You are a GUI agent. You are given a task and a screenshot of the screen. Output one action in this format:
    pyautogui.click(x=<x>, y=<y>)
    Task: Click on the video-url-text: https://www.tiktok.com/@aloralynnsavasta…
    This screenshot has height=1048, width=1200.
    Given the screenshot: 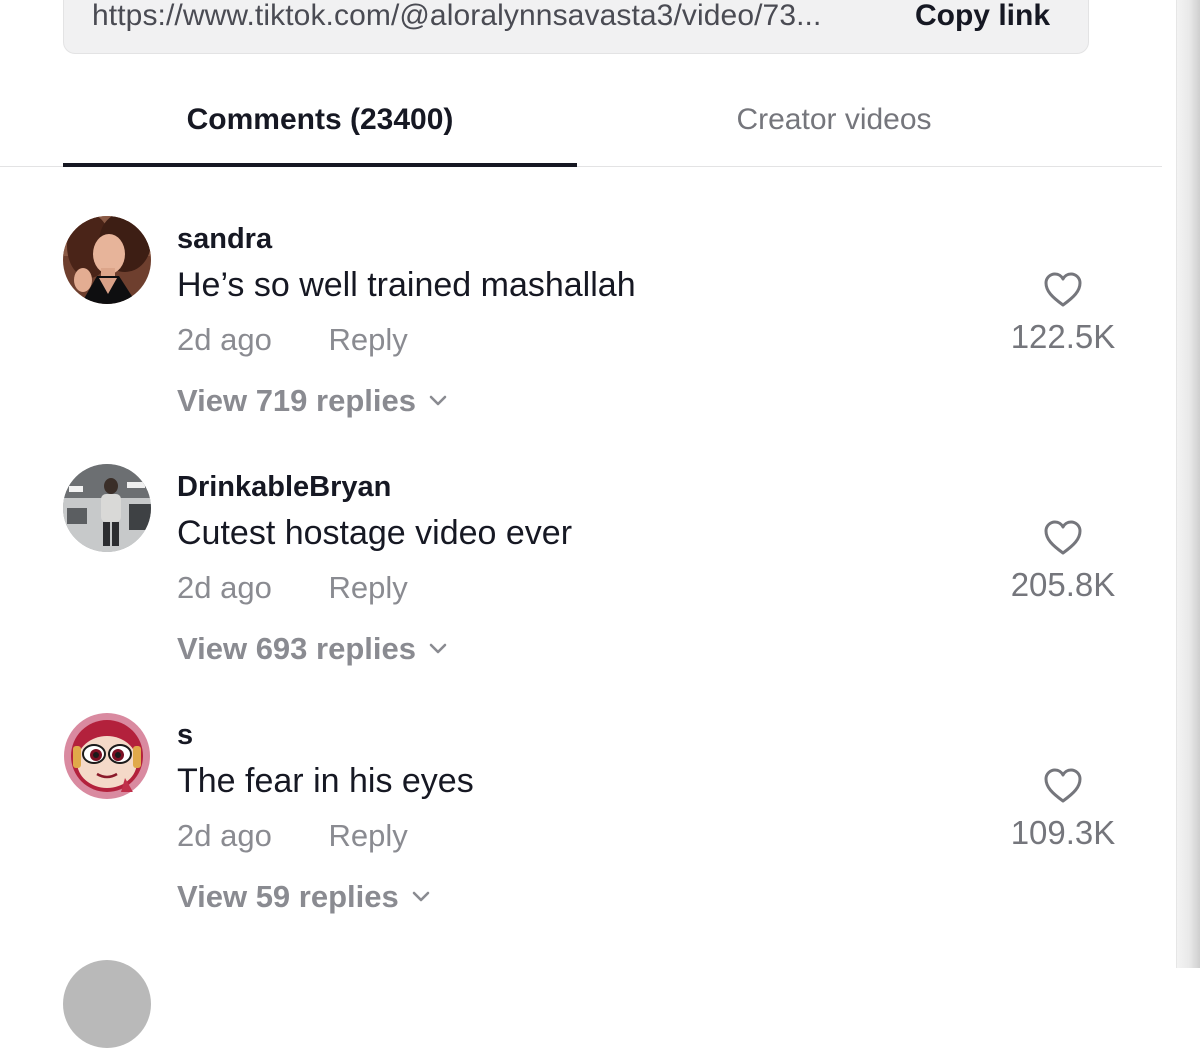 What is the action you would take?
    pyautogui.click(x=456, y=16)
    